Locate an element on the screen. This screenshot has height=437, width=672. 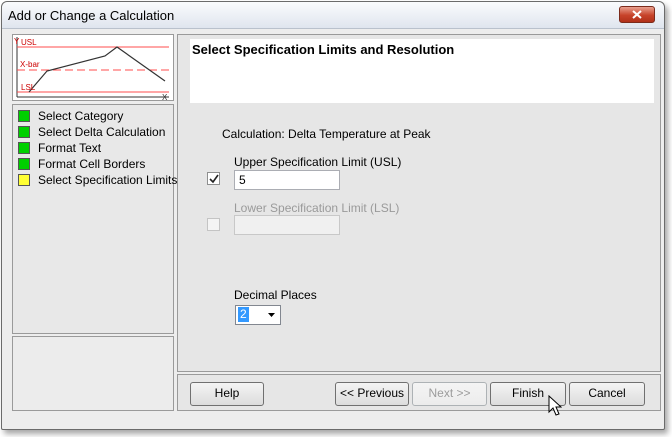
lsl-checkbox is located at coordinates (213, 224).